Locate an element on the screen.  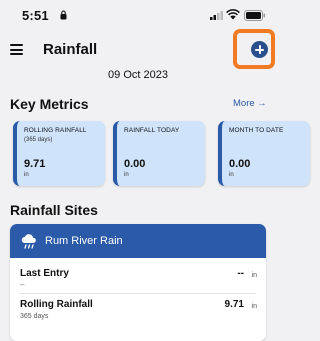
last-entry-value: -- is located at coordinates (240, 273).